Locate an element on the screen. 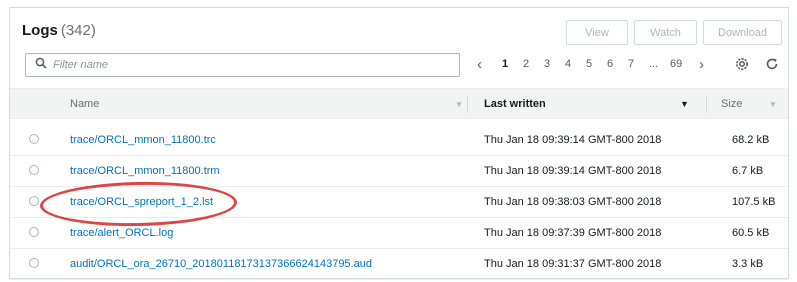  page-6: 6 is located at coordinates (610, 64).